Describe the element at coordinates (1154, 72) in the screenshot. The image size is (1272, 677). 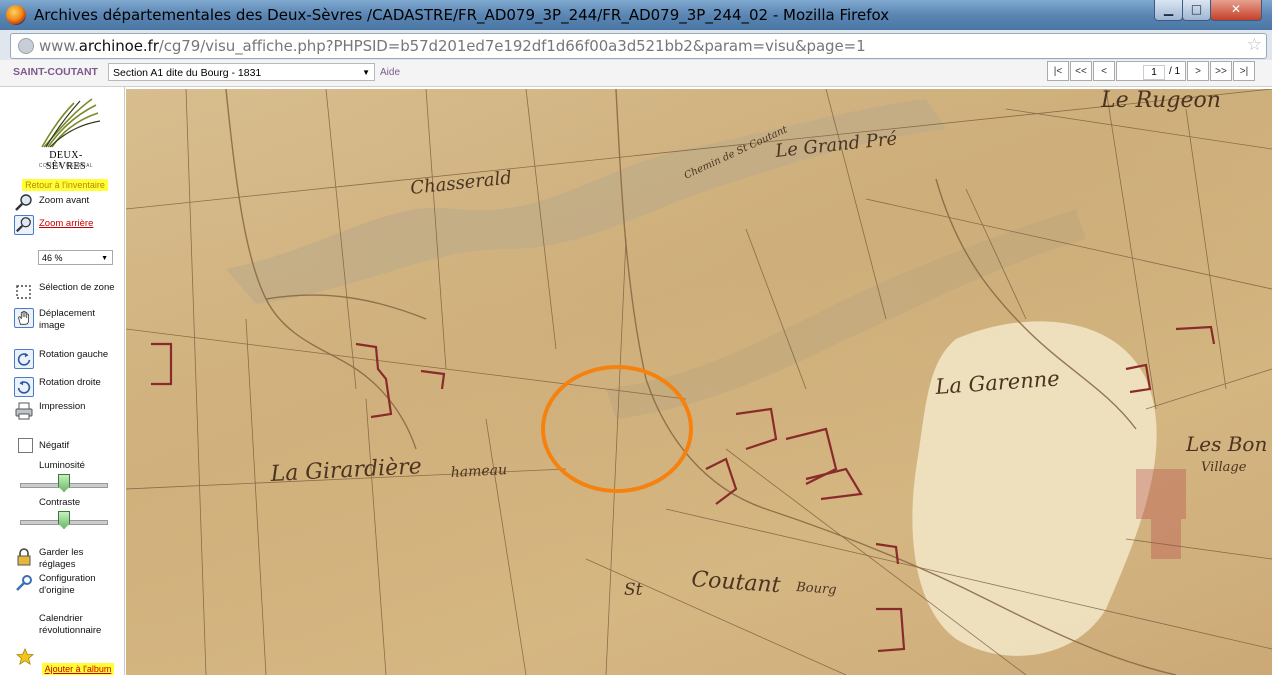
I see `page-number-input: 1` at that location.